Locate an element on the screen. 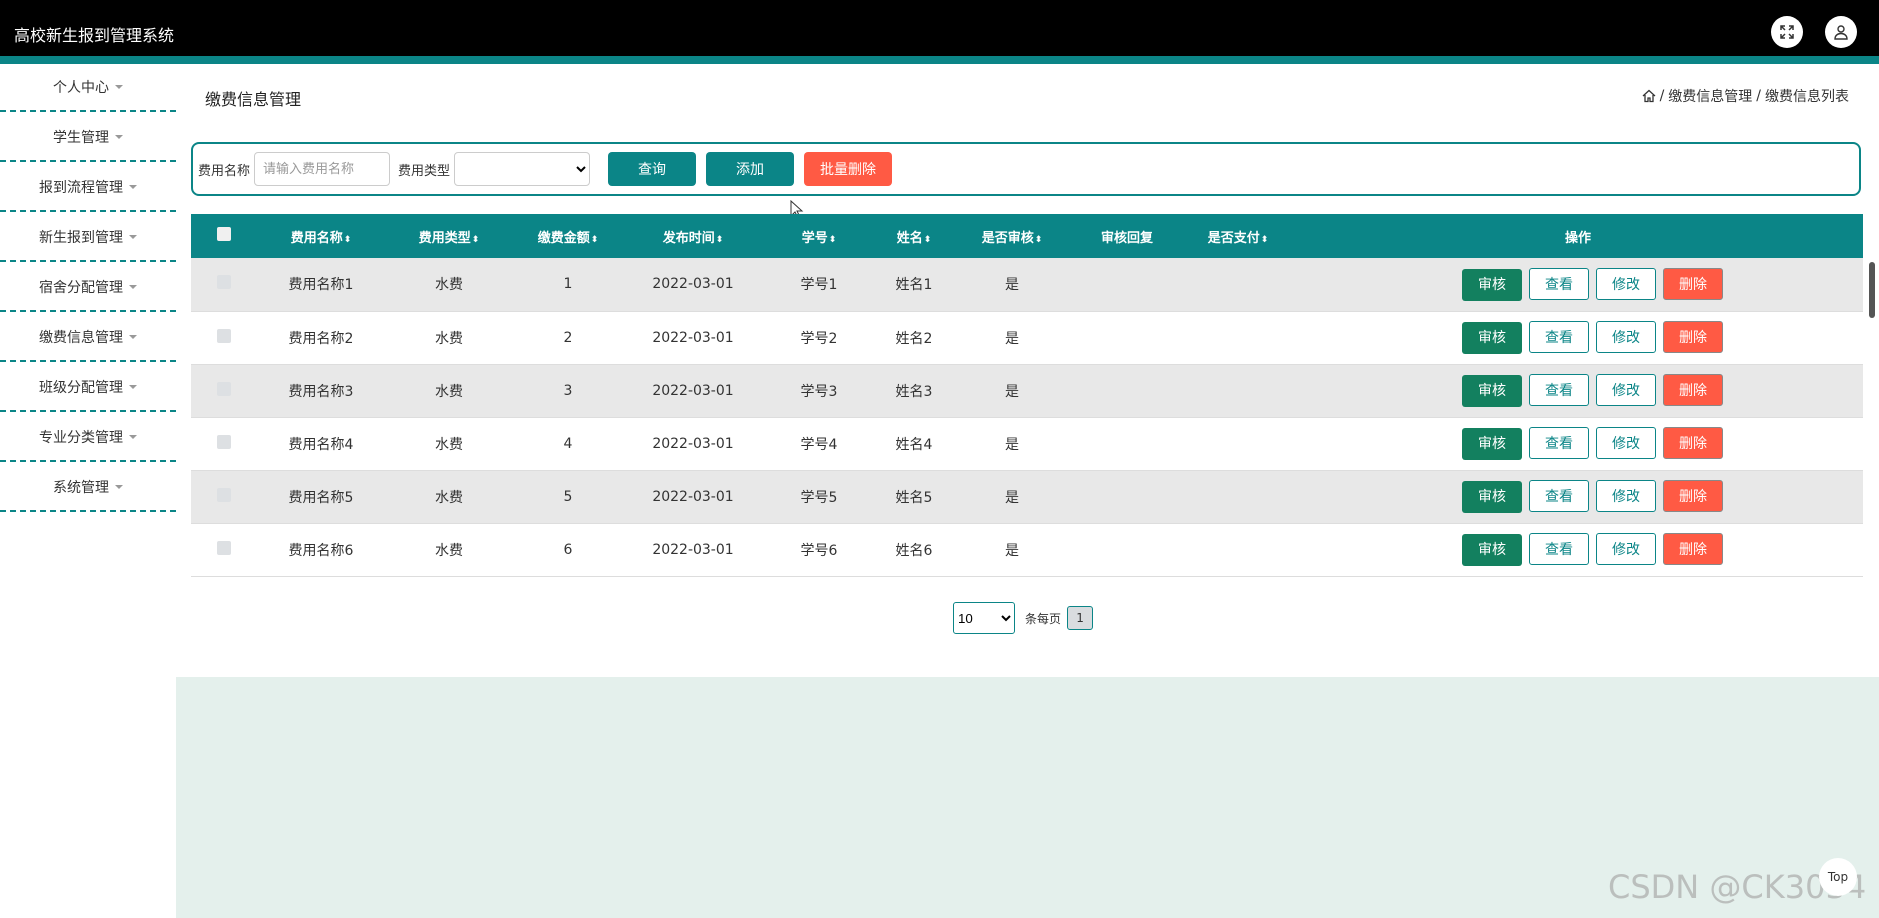 The image size is (1879, 918). sidebar-item-student-management: 学生管理 is located at coordinates (88, 138).